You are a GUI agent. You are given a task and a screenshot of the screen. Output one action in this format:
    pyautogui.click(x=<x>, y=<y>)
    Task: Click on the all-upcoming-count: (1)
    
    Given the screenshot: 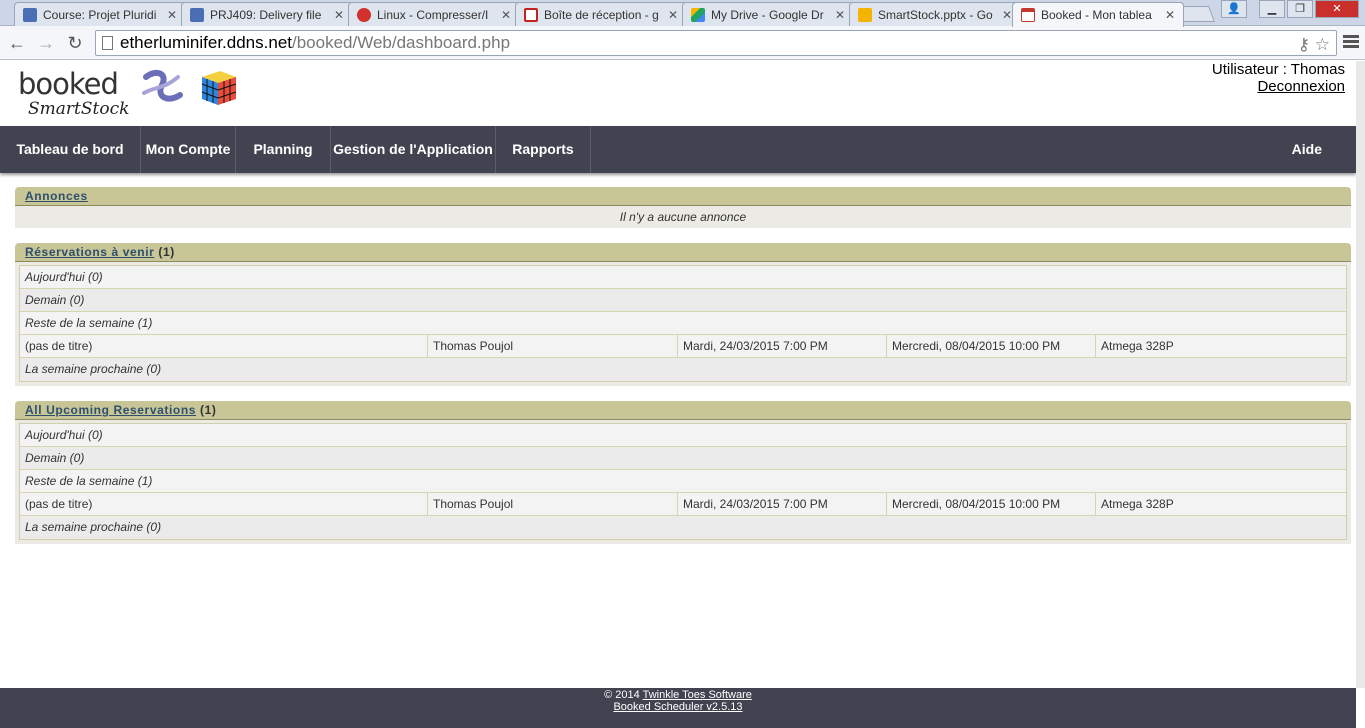 What is the action you would take?
    pyautogui.click(x=208, y=410)
    